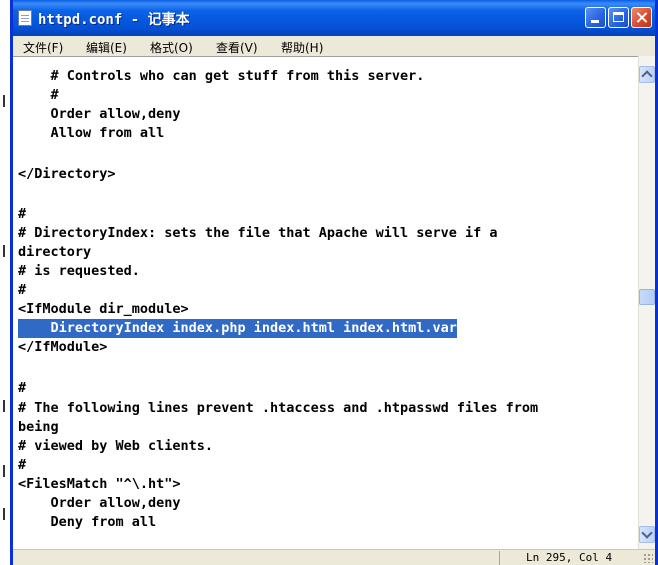  I want to click on vertical-scrollbar, so click(646, 302).